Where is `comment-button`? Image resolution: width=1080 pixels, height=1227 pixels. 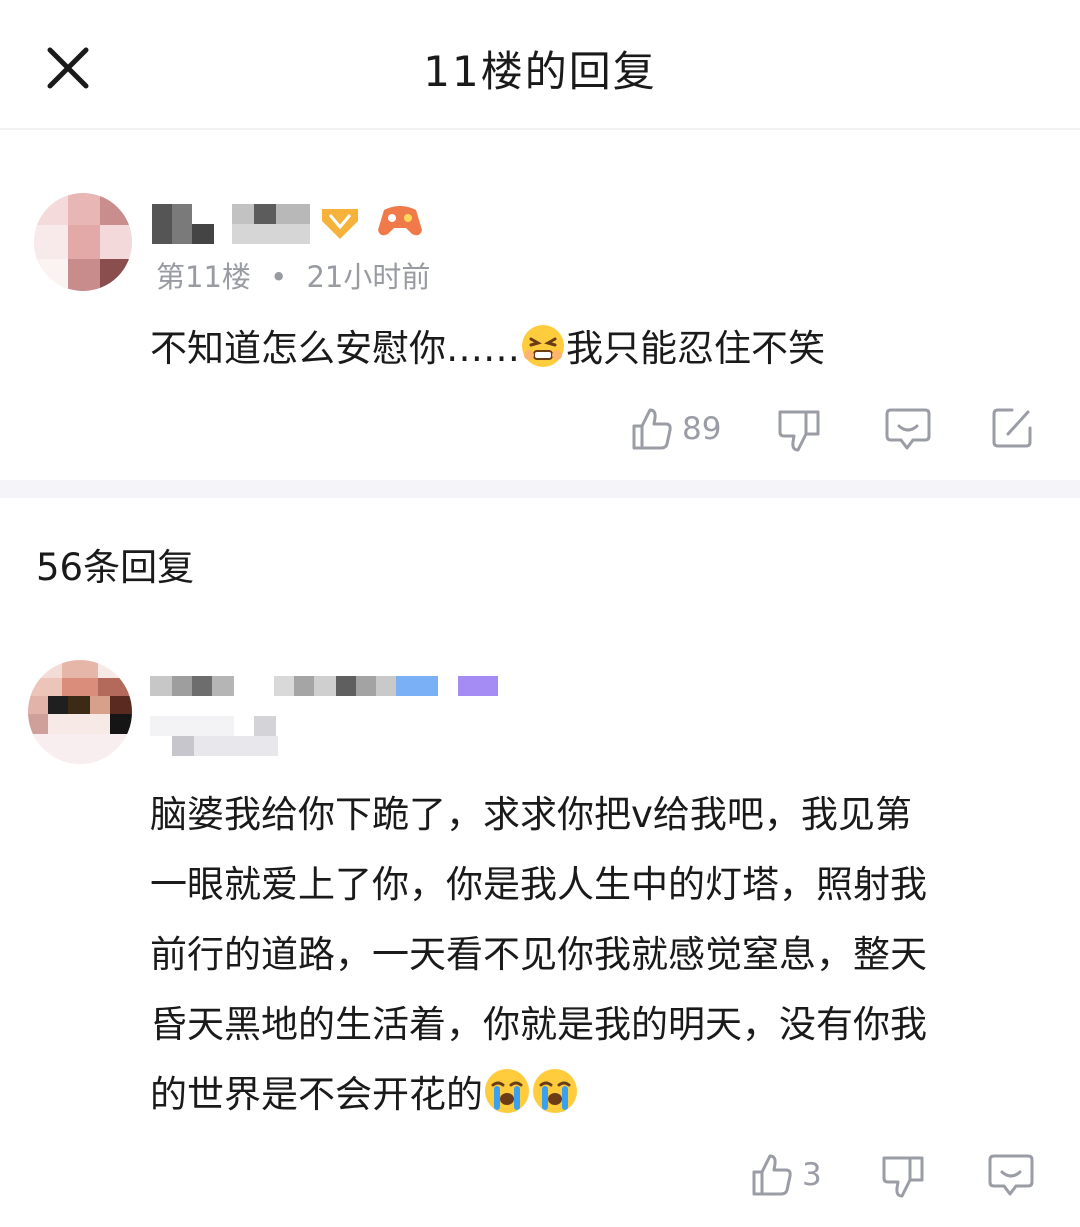 comment-button is located at coordinates (908, 429).